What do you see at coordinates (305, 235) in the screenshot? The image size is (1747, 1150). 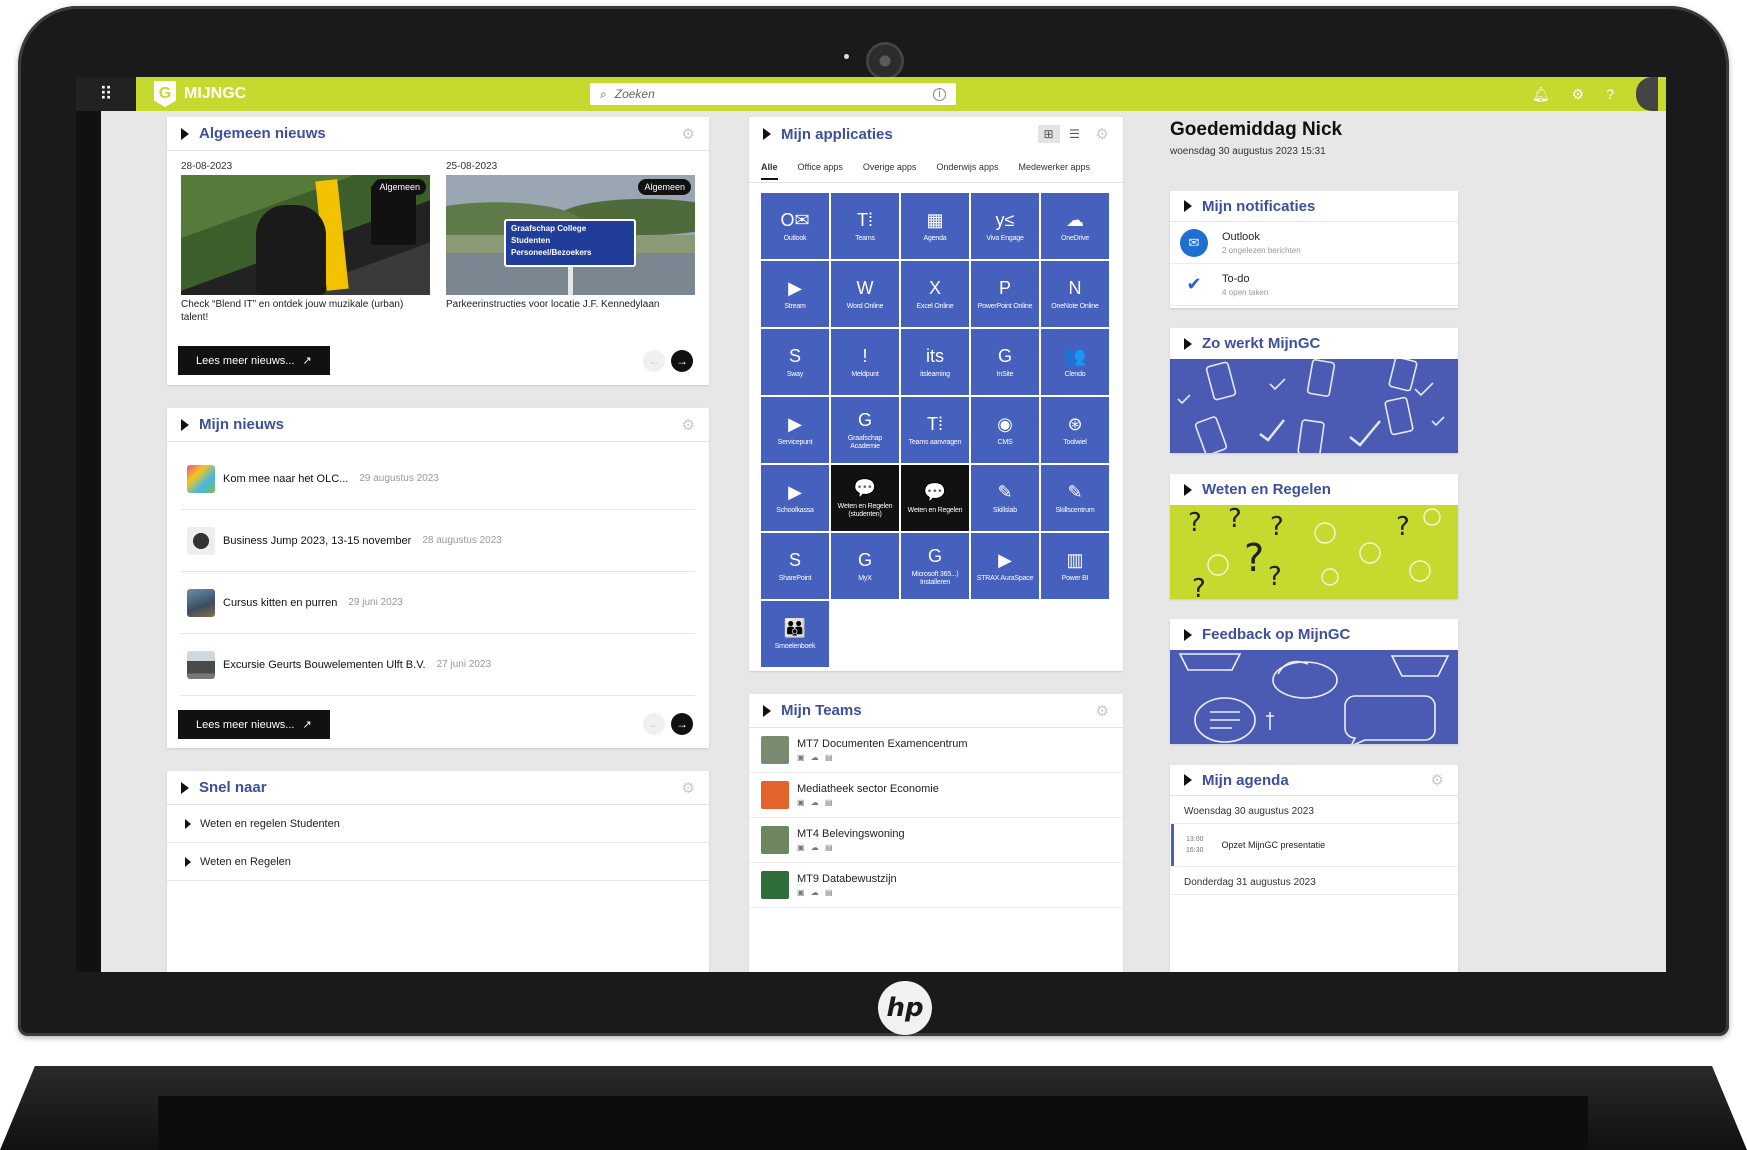 I see `news-image: Algemeen` at bounding box center [305, 235].